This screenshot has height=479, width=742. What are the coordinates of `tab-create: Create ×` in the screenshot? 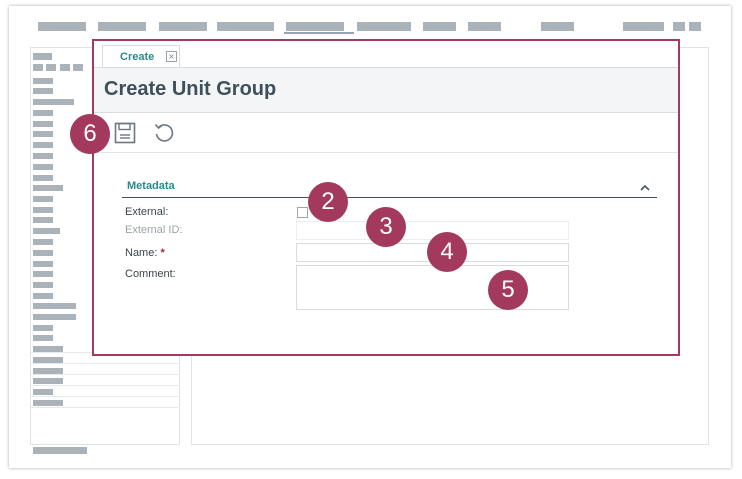 It's located at (141, 56).